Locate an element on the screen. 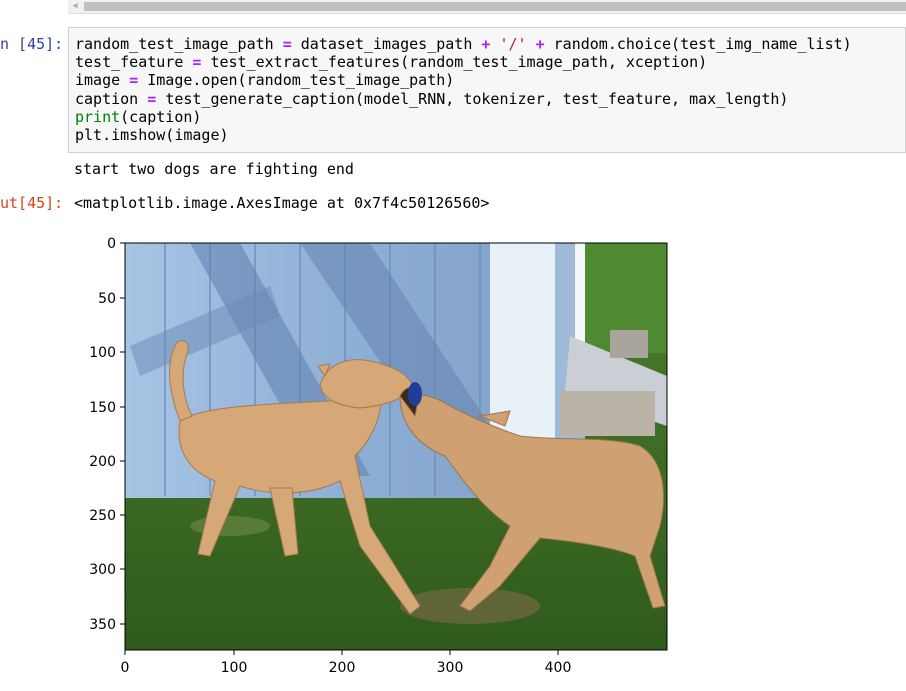 This screenshot has width=906, height=691. output-prompt: ut[45]: is located at coordinates (32, 203).